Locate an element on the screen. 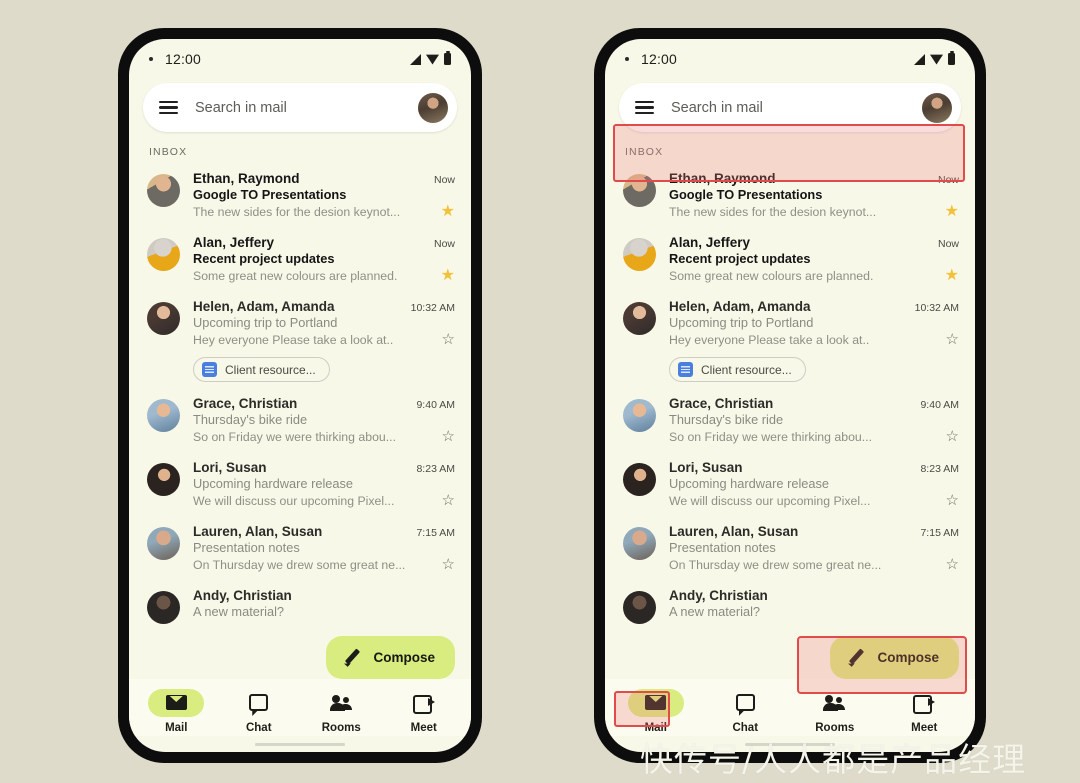 Image resolution: width=1080 pixels, height=783 pixels. mail-sender: Lauren, Alan, Susan is located at coordinates (734, 531).